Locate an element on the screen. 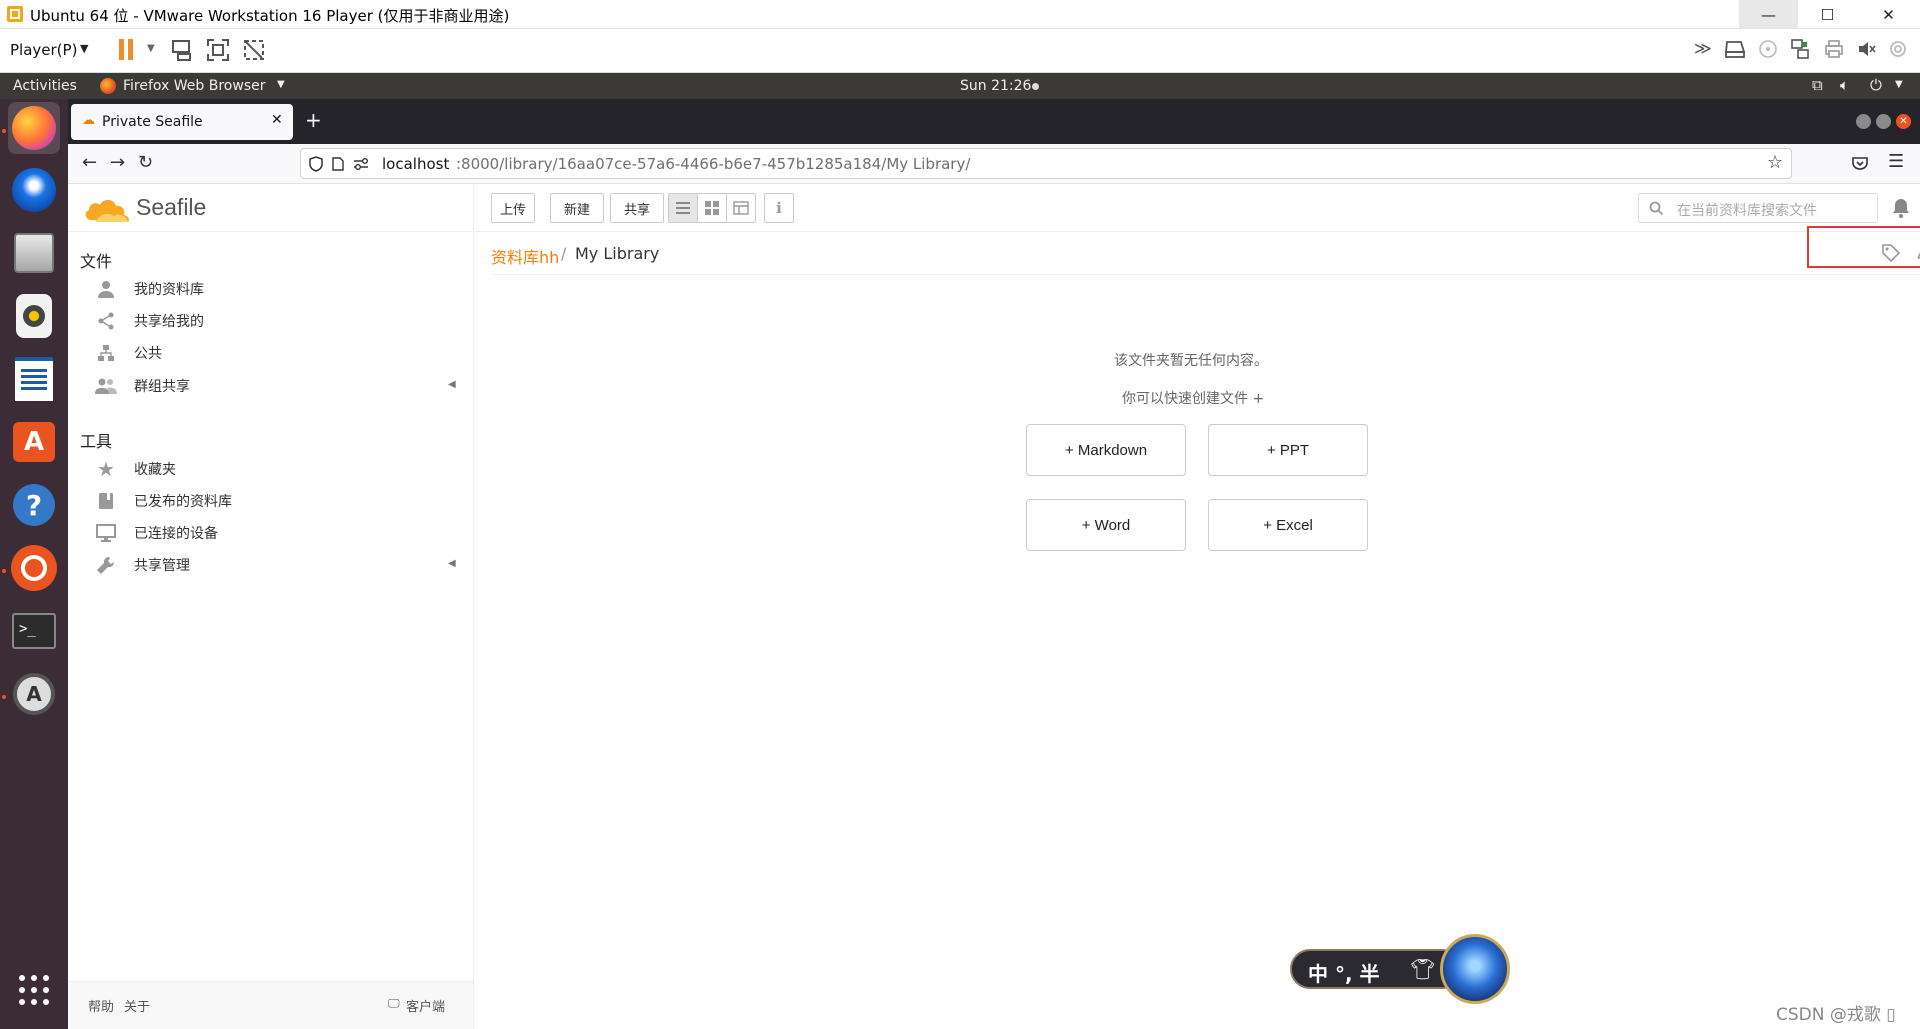 The width and height of the screenshot is (1920, 1029). dock-thunderbird is located at coordinates (34, 190).